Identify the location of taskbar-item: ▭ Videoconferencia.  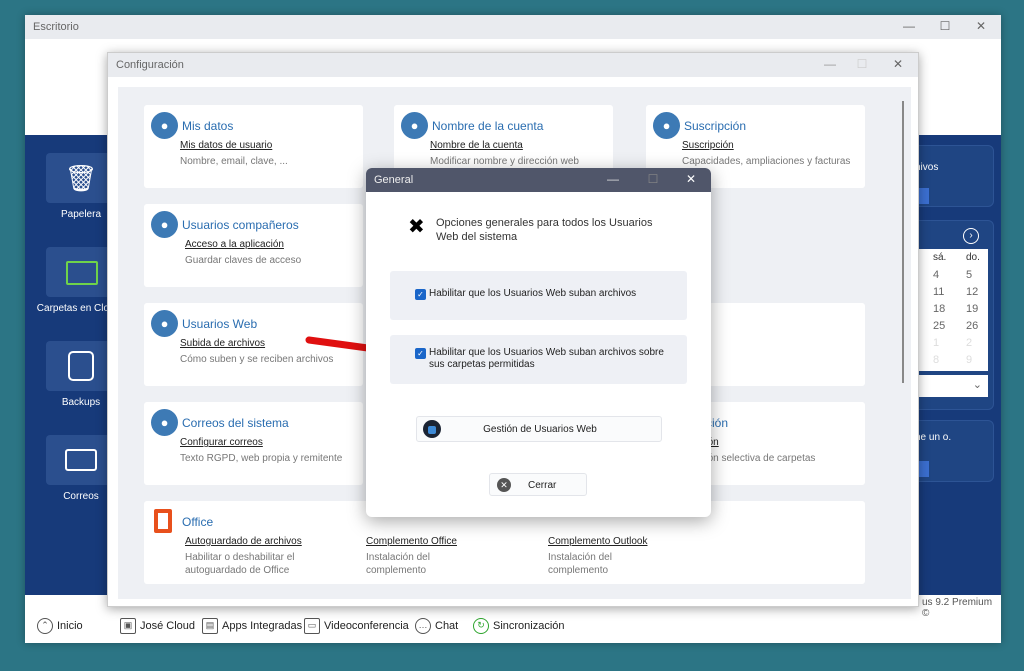
(356, 626).